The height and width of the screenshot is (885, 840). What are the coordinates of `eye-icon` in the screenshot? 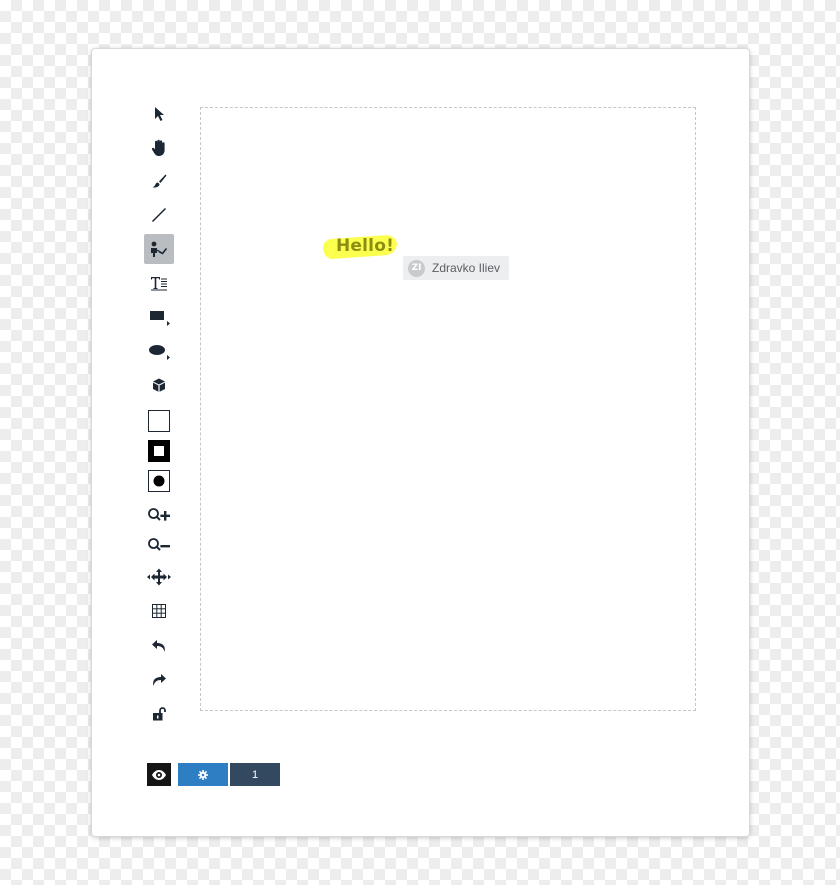 It's located at (159, 774).